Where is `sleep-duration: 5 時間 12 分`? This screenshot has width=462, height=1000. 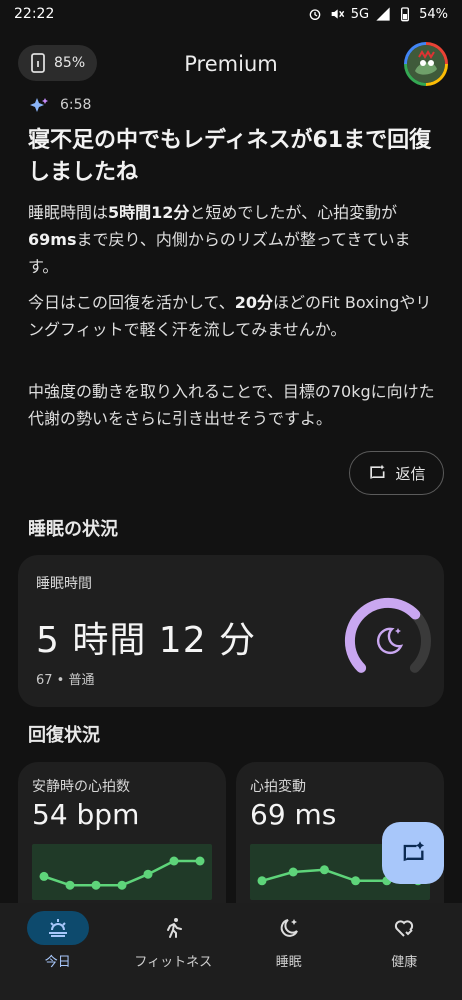 sleep-duration: 5 時間 12 分 is located at coordinates (146, 640).